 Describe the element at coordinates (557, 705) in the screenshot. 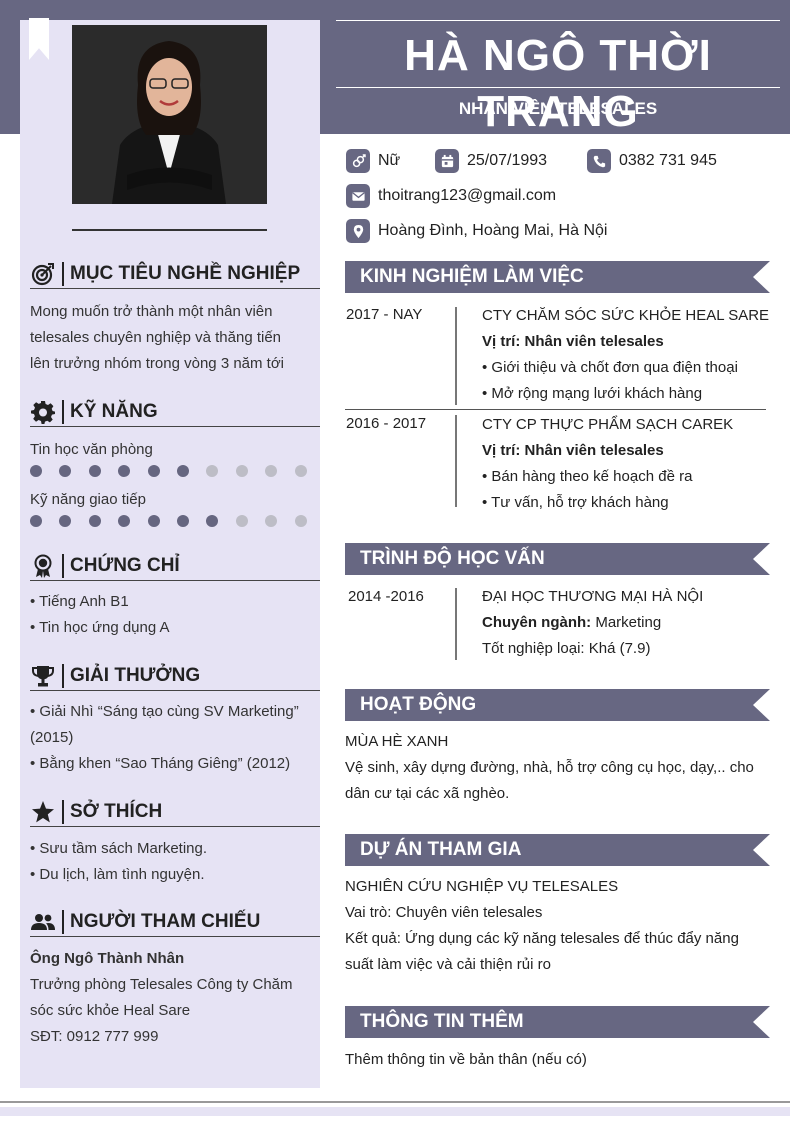

I see `activities-banner: HOẠT ĐỘNG` at that location.